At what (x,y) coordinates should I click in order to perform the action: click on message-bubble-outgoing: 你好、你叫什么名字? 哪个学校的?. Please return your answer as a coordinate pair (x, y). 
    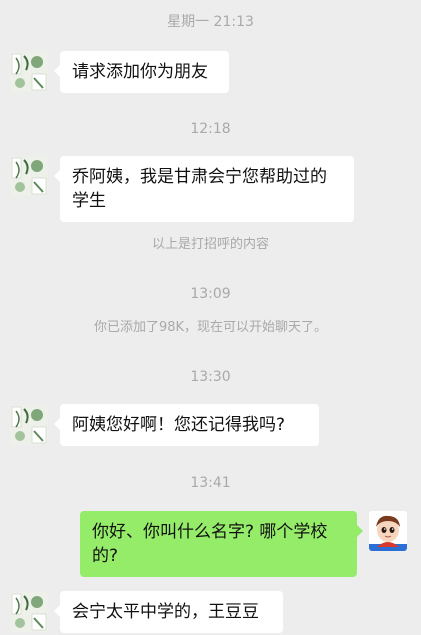
    Looking at the image, I should click on (221, 544).